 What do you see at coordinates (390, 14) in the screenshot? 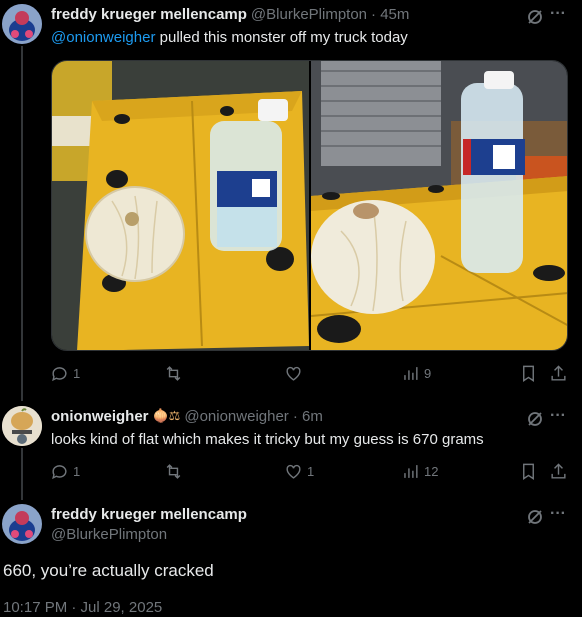
I see `tweet-time: · 45m` at bounding box center [390, 14].